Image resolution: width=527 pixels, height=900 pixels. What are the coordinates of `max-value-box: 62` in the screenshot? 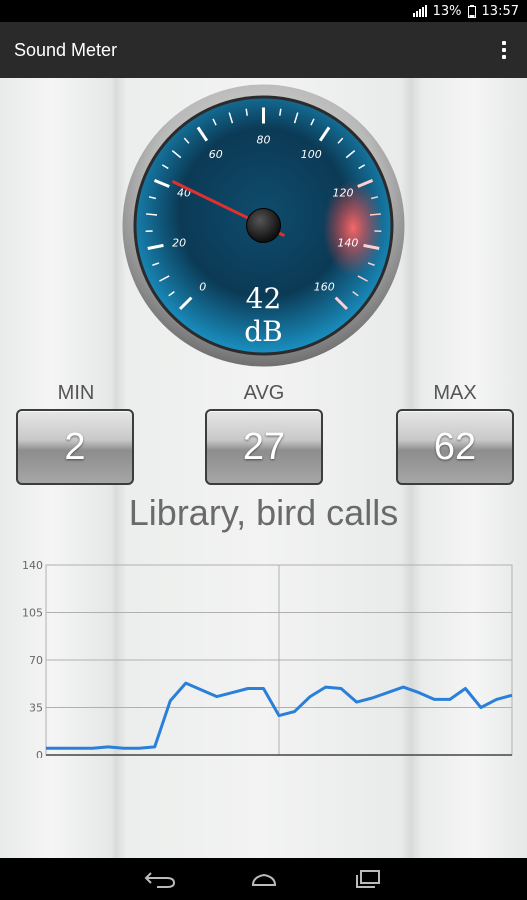 It's located at (455, 447).